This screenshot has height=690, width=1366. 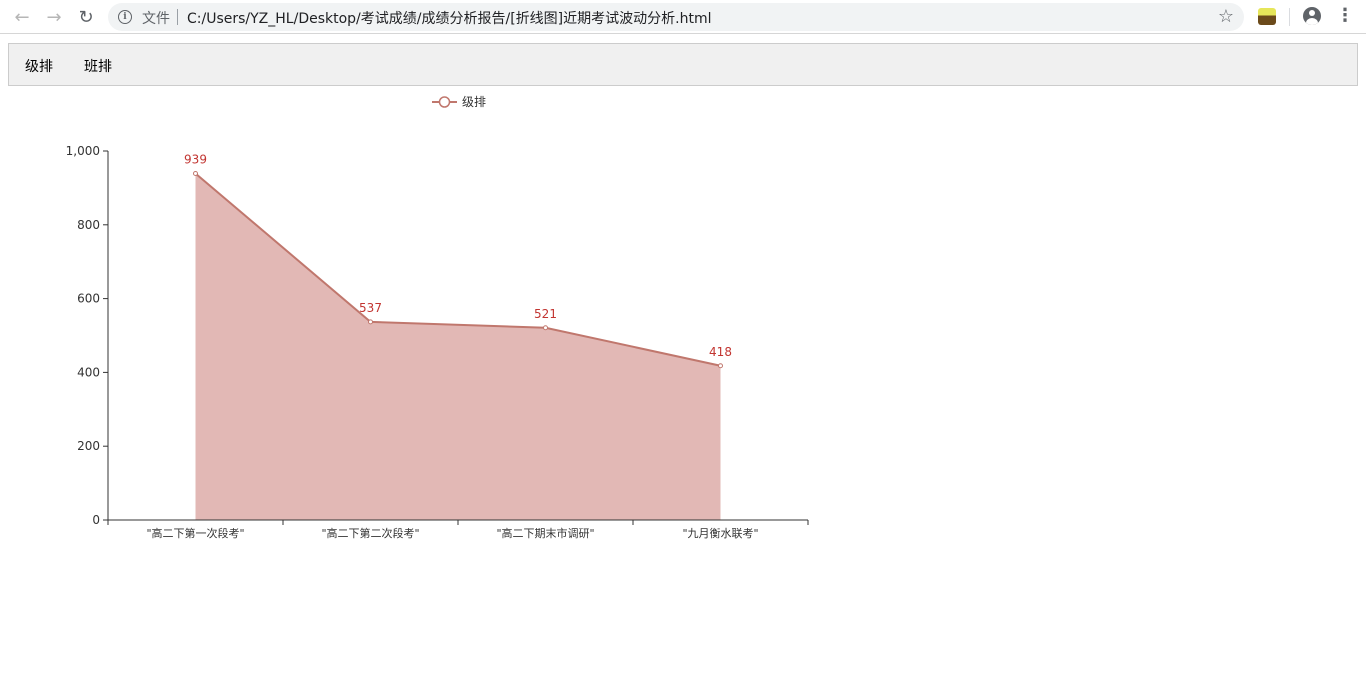 What do you see at coordinates (720, 352) in the screenshot?
I see `data-label: 418` at bounding box center [720, 352].